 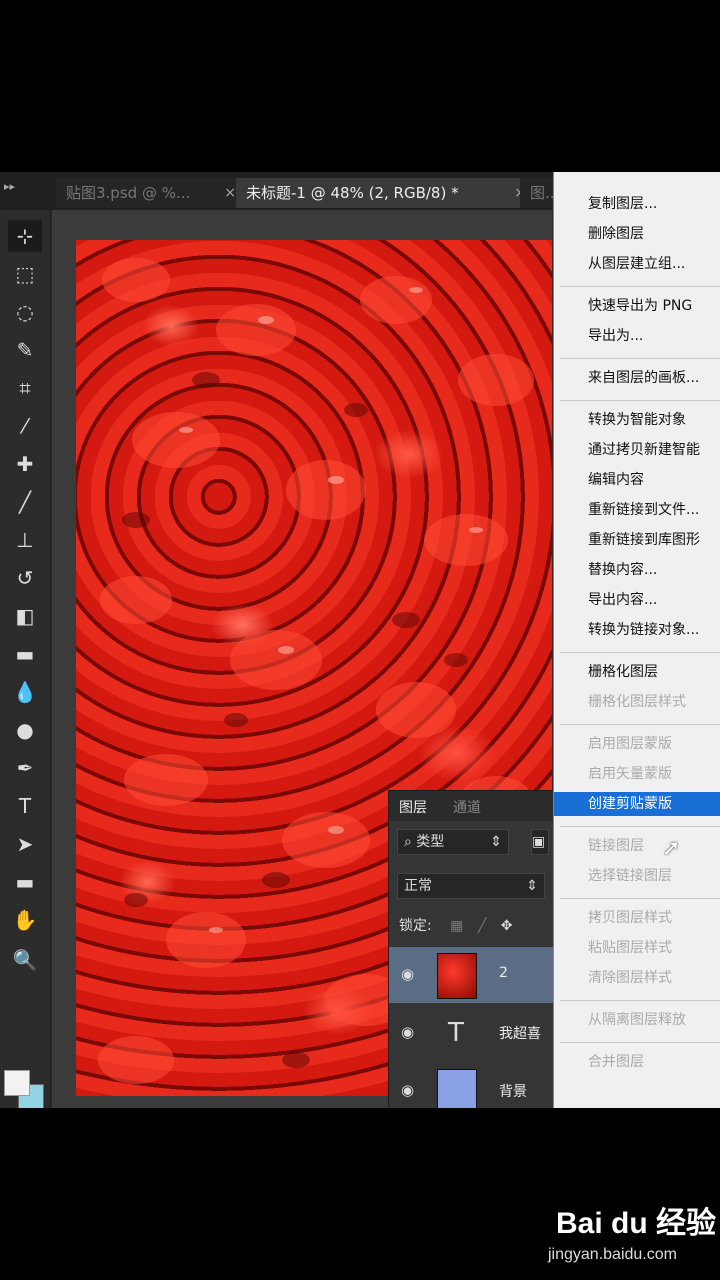 What do you see at coordinates (25, 844) in the screenshot?
I see `path-select-icon: ➤` at bounding box center [25, 844].